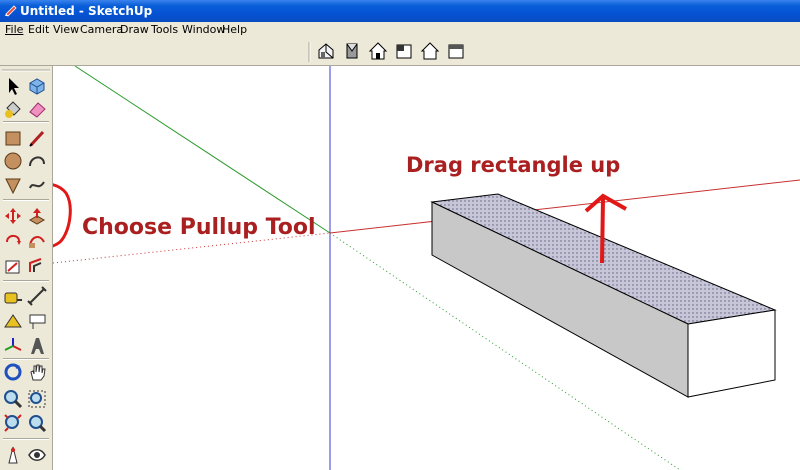 This screenshot has height=470, width=800. I want to click on menu-view: View, so click(66, 30).